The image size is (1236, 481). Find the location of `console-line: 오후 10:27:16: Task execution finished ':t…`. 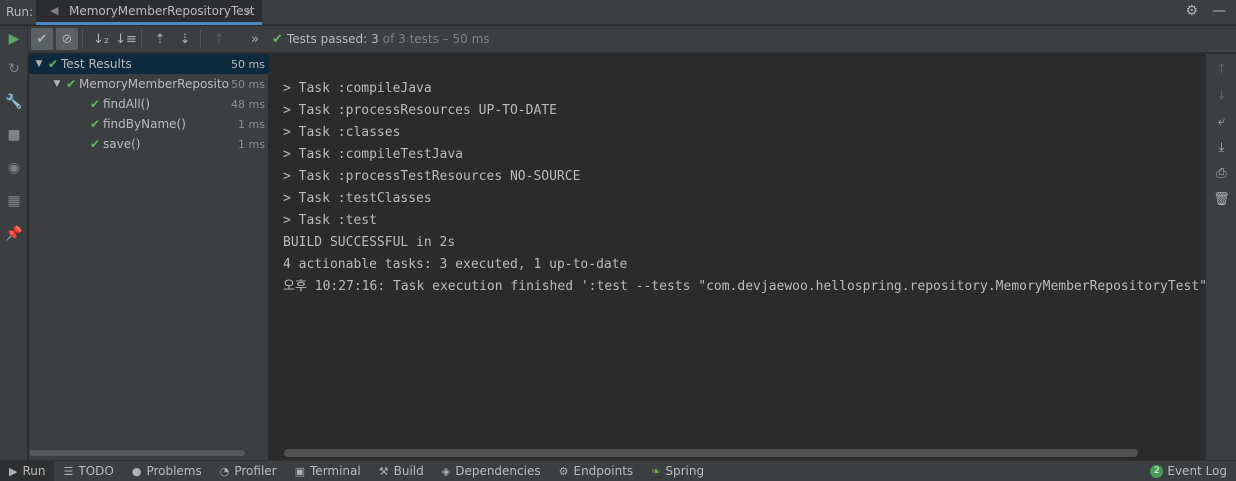

console-line: 오후 10:27:16: Task execution finished ':t… is located at coordinates (744, 286).